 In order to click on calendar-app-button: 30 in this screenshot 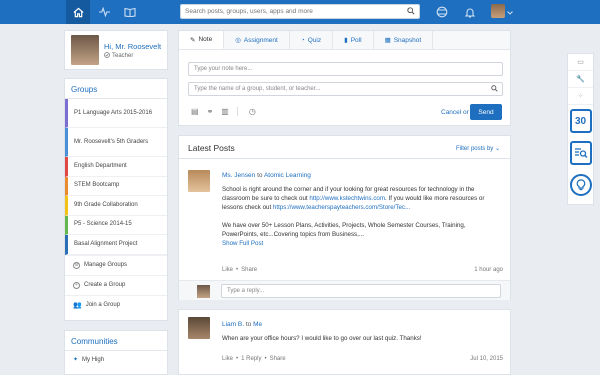, I will do `click(580, 121)`.